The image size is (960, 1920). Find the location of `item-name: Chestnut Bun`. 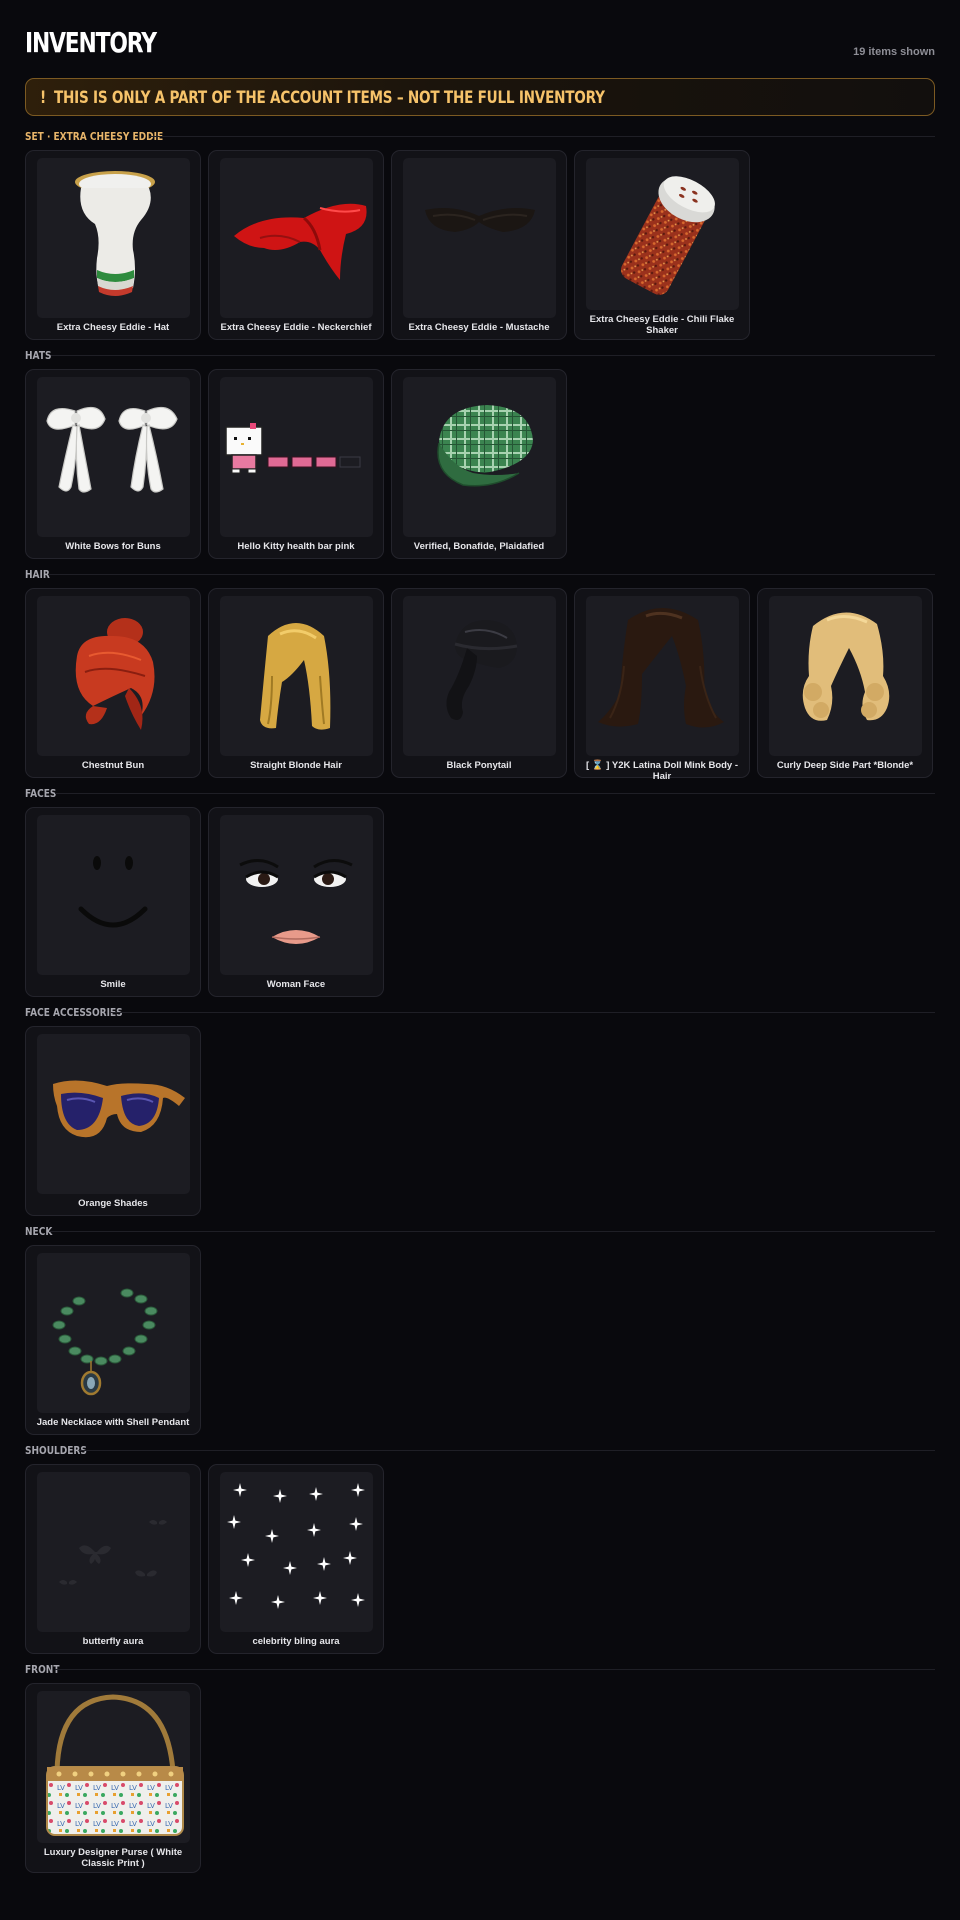

item-name: Chestnut Bun is located at coordinates (113, 765).